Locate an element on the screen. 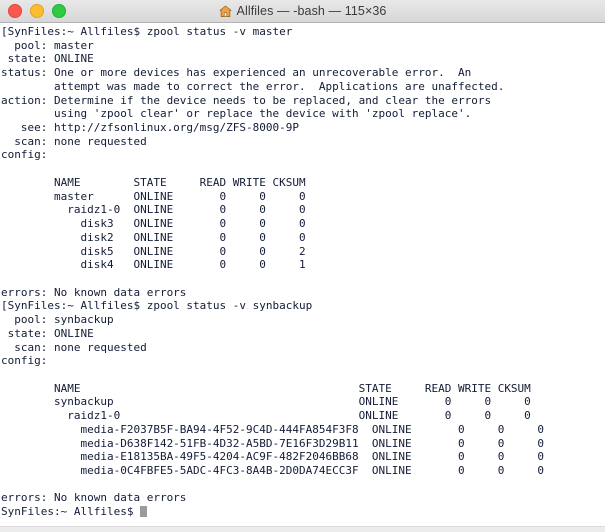 The image size is (605, 532). traffic-light-group is located at coordinates (37, 11).